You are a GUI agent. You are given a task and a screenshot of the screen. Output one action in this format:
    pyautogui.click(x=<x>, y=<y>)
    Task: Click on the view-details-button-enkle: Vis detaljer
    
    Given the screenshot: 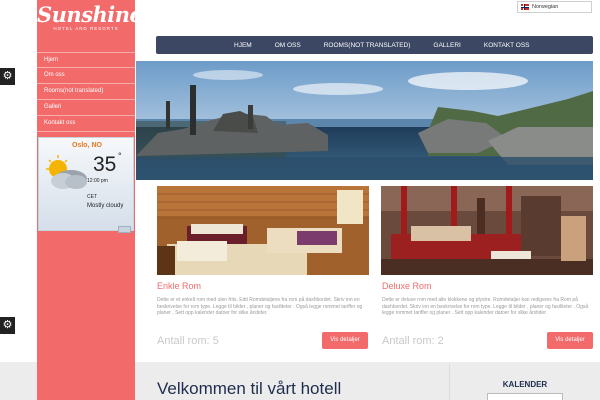 What is the action you would take?
    pyautogui.click(x=345, y=340)
    